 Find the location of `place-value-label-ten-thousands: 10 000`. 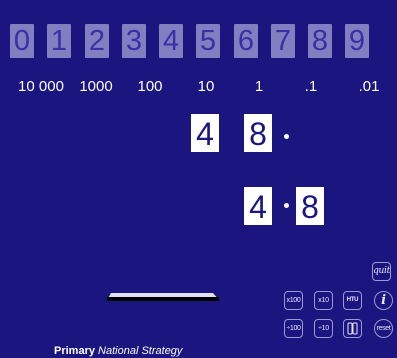

place-value-label-ten-thousands: 10 000 is located at coordinates (41, 86).